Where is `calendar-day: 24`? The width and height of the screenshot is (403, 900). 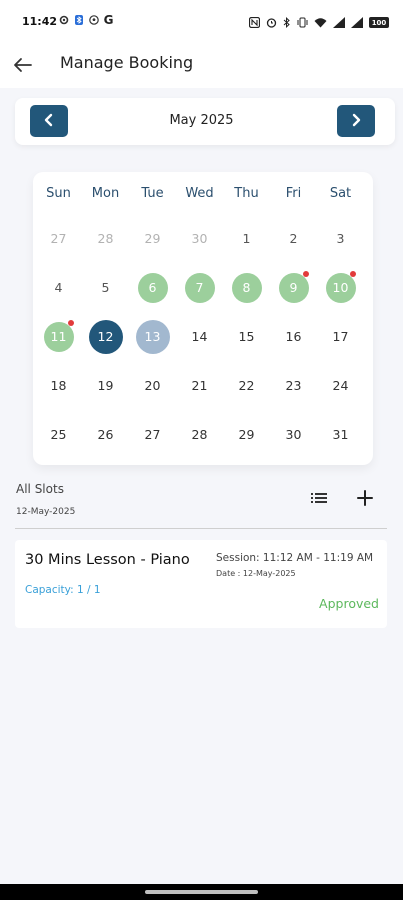 calendar-day: 24 is located at coordinates (340, 385).